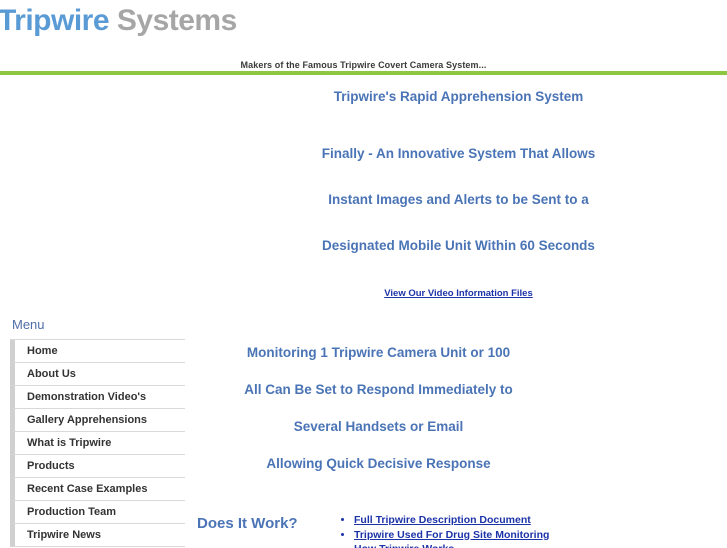  Describe the element at coordinates (28, 324) in the screenshot. I see `menu-heading: Menu` at that location.